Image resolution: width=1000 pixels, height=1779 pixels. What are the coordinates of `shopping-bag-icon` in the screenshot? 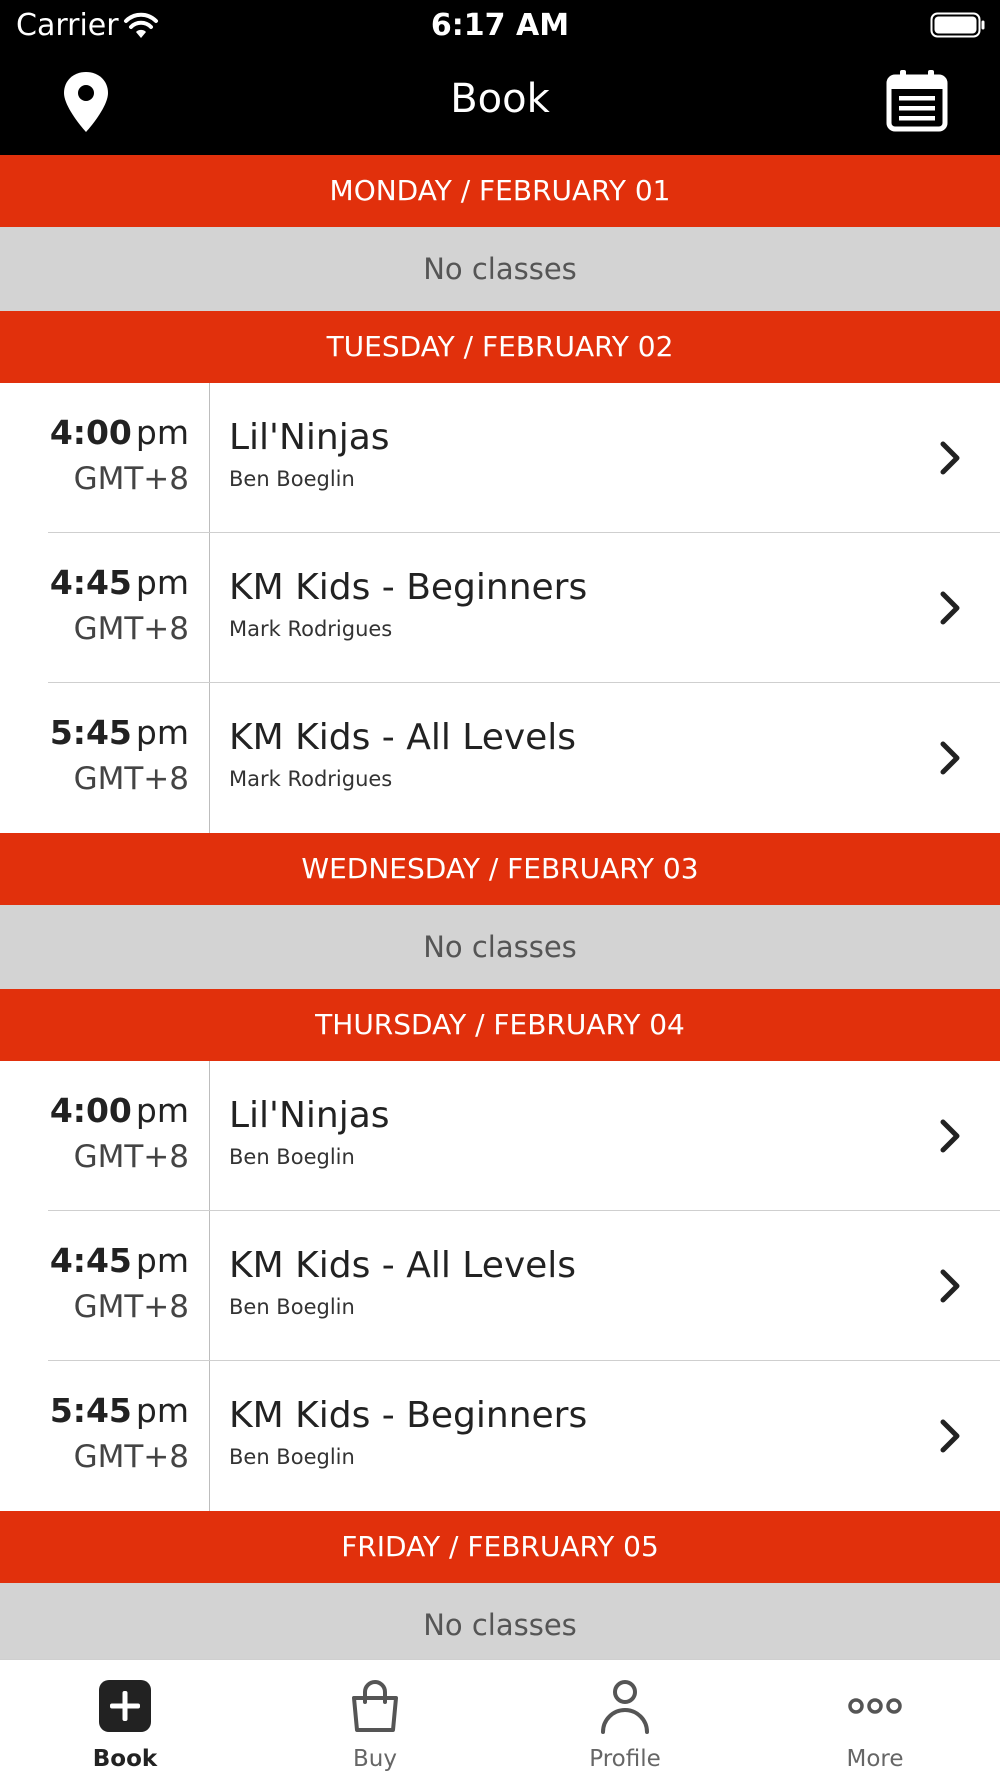 It's located at (375, 1706).